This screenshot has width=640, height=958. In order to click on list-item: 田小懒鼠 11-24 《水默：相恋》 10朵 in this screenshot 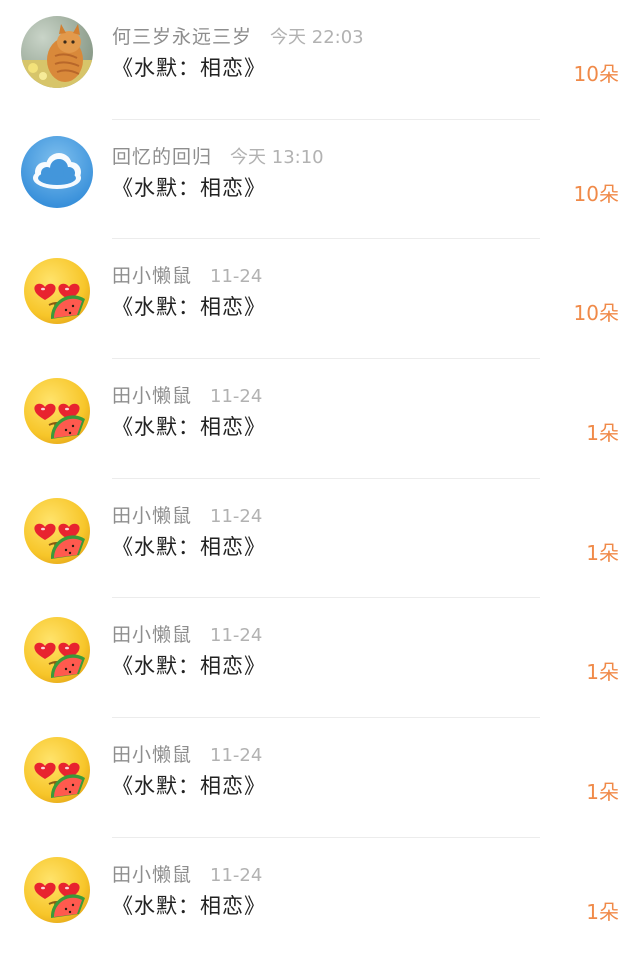, I will do `click(320, 299)`.